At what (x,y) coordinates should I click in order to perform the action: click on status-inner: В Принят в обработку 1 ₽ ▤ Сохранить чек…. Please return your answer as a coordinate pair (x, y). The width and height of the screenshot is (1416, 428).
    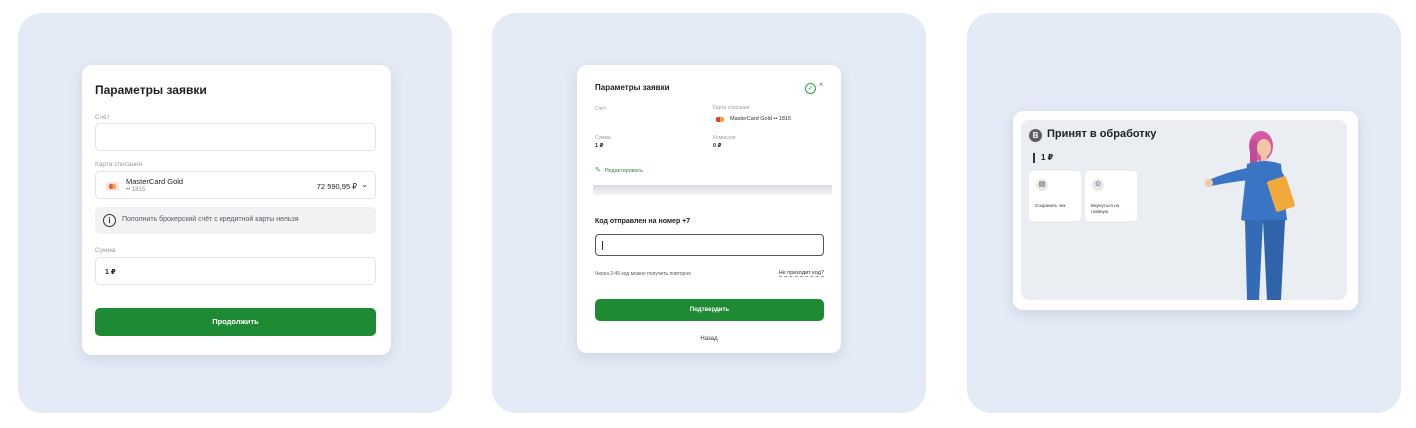
    Looking at the image, I should click on (1184, 210).